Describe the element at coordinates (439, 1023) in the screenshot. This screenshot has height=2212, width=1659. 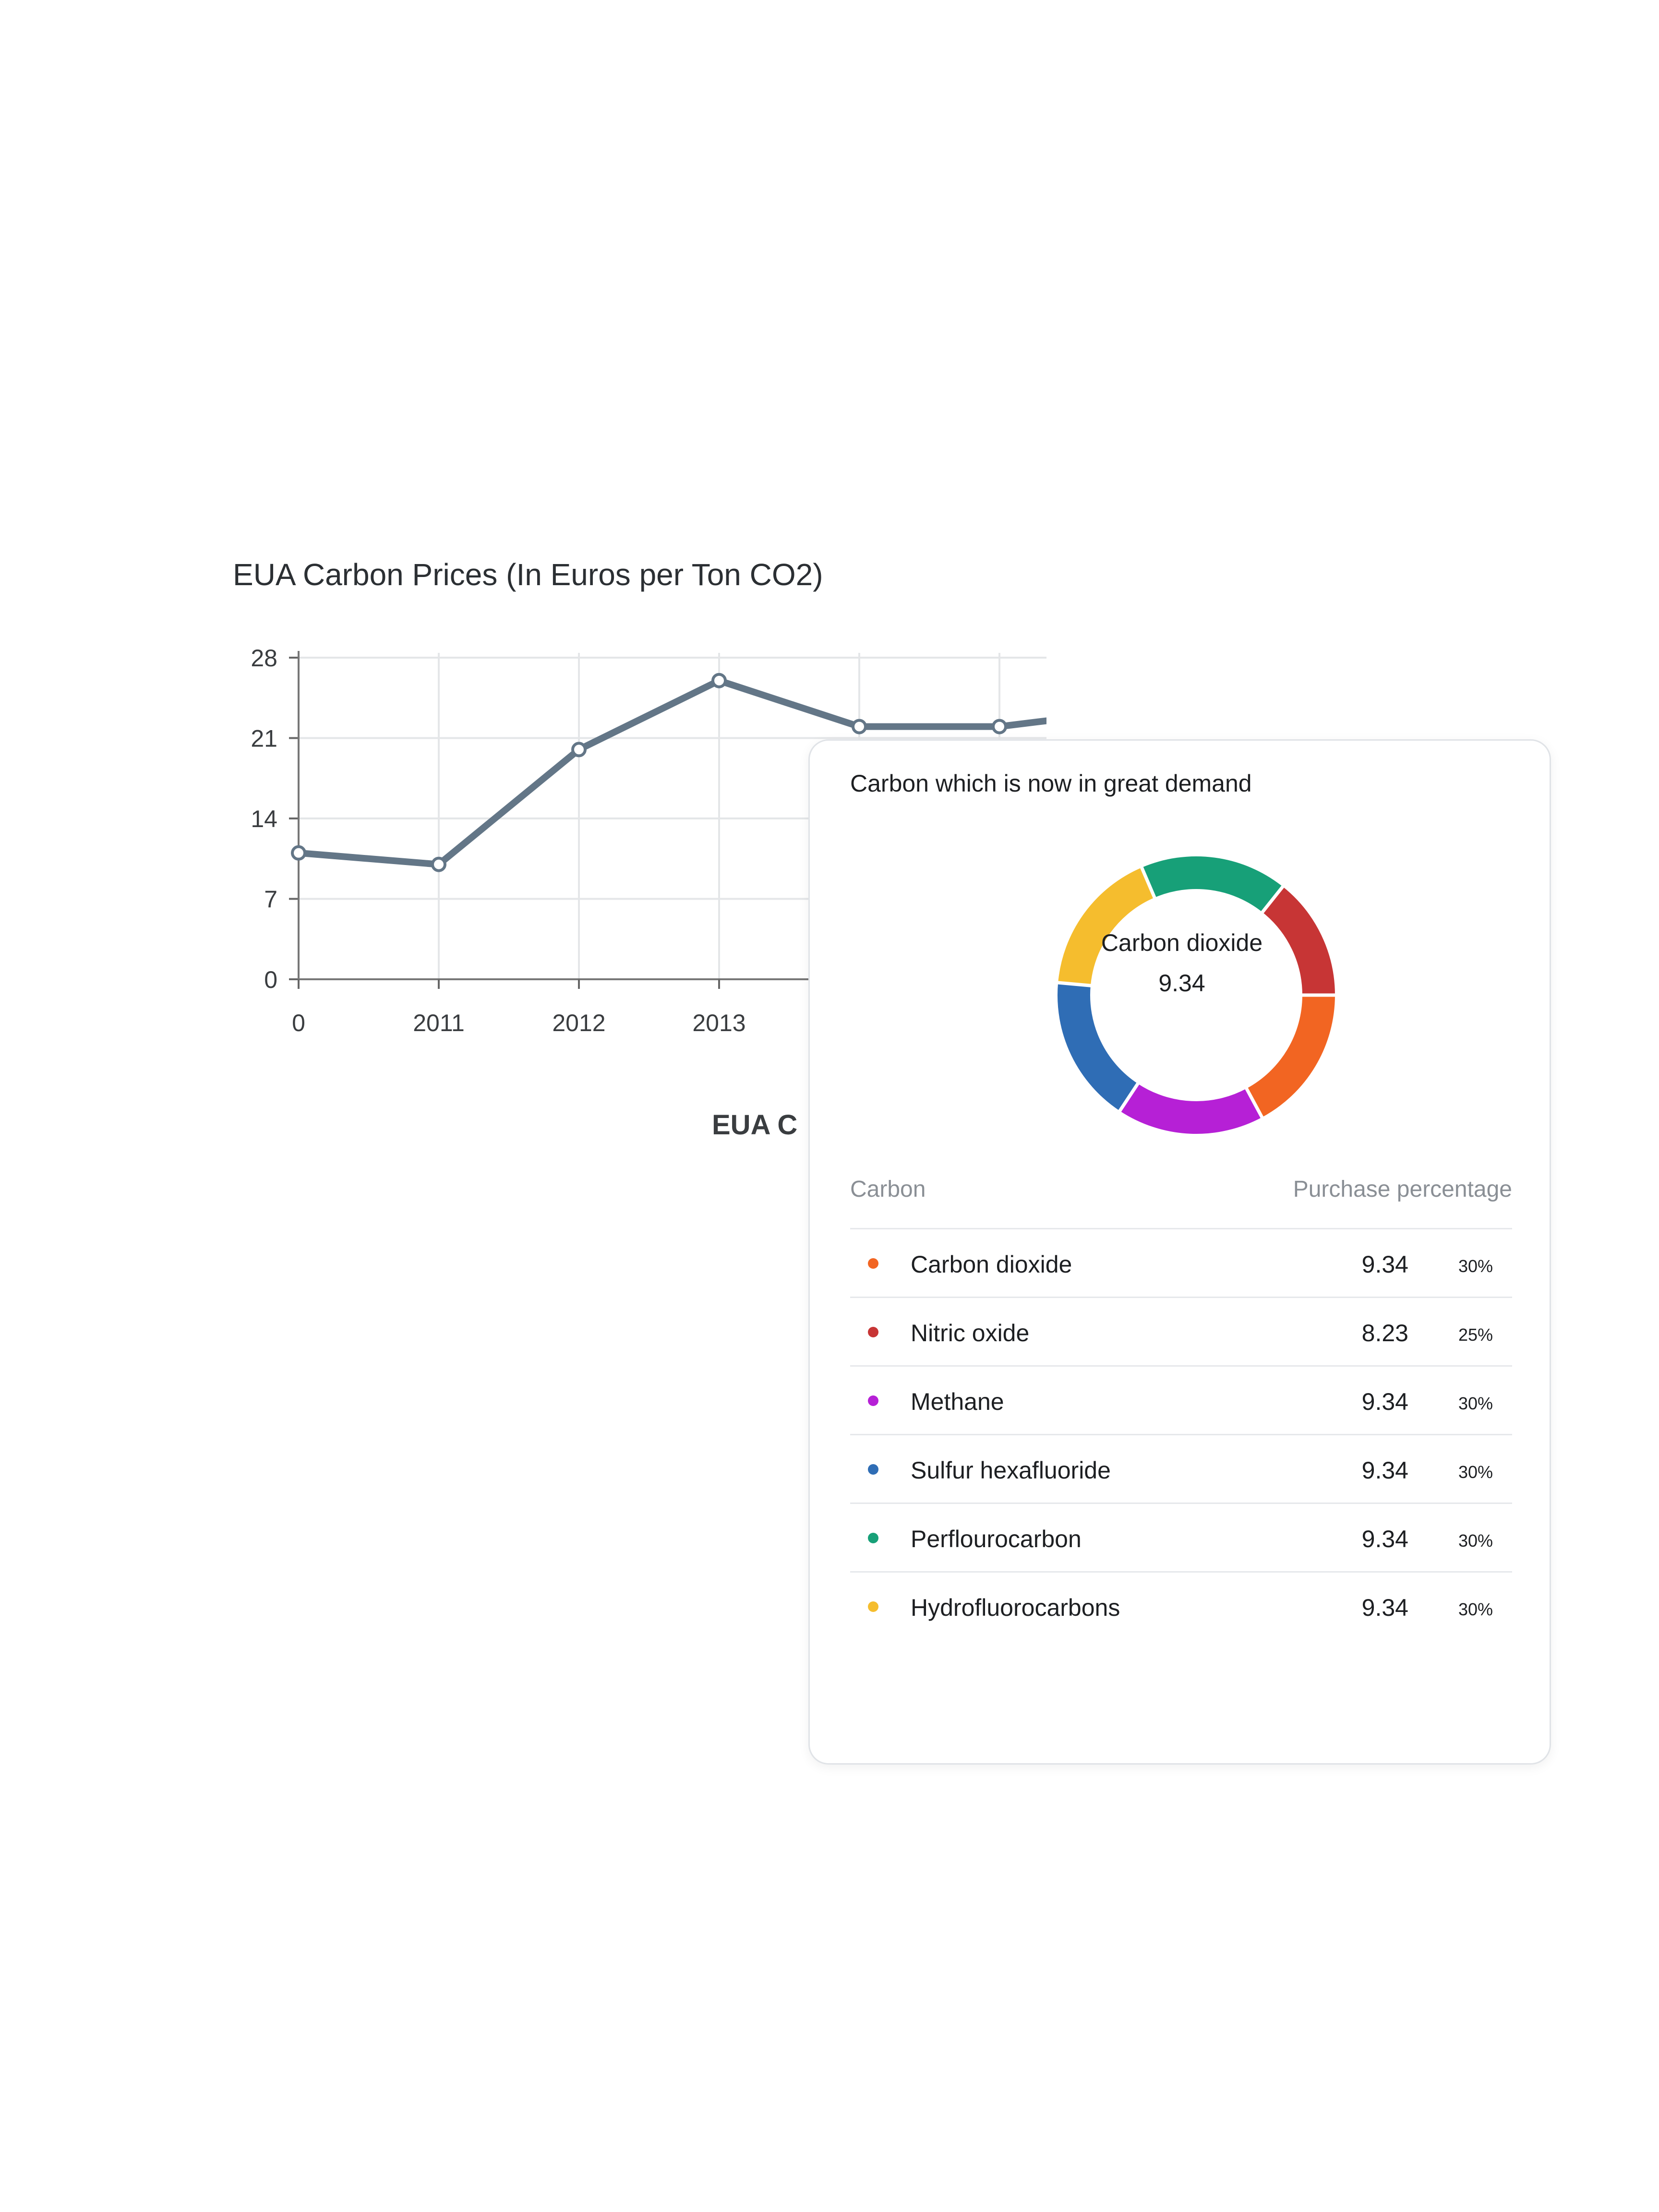
I see `x-tick-label: 2011` at that location.